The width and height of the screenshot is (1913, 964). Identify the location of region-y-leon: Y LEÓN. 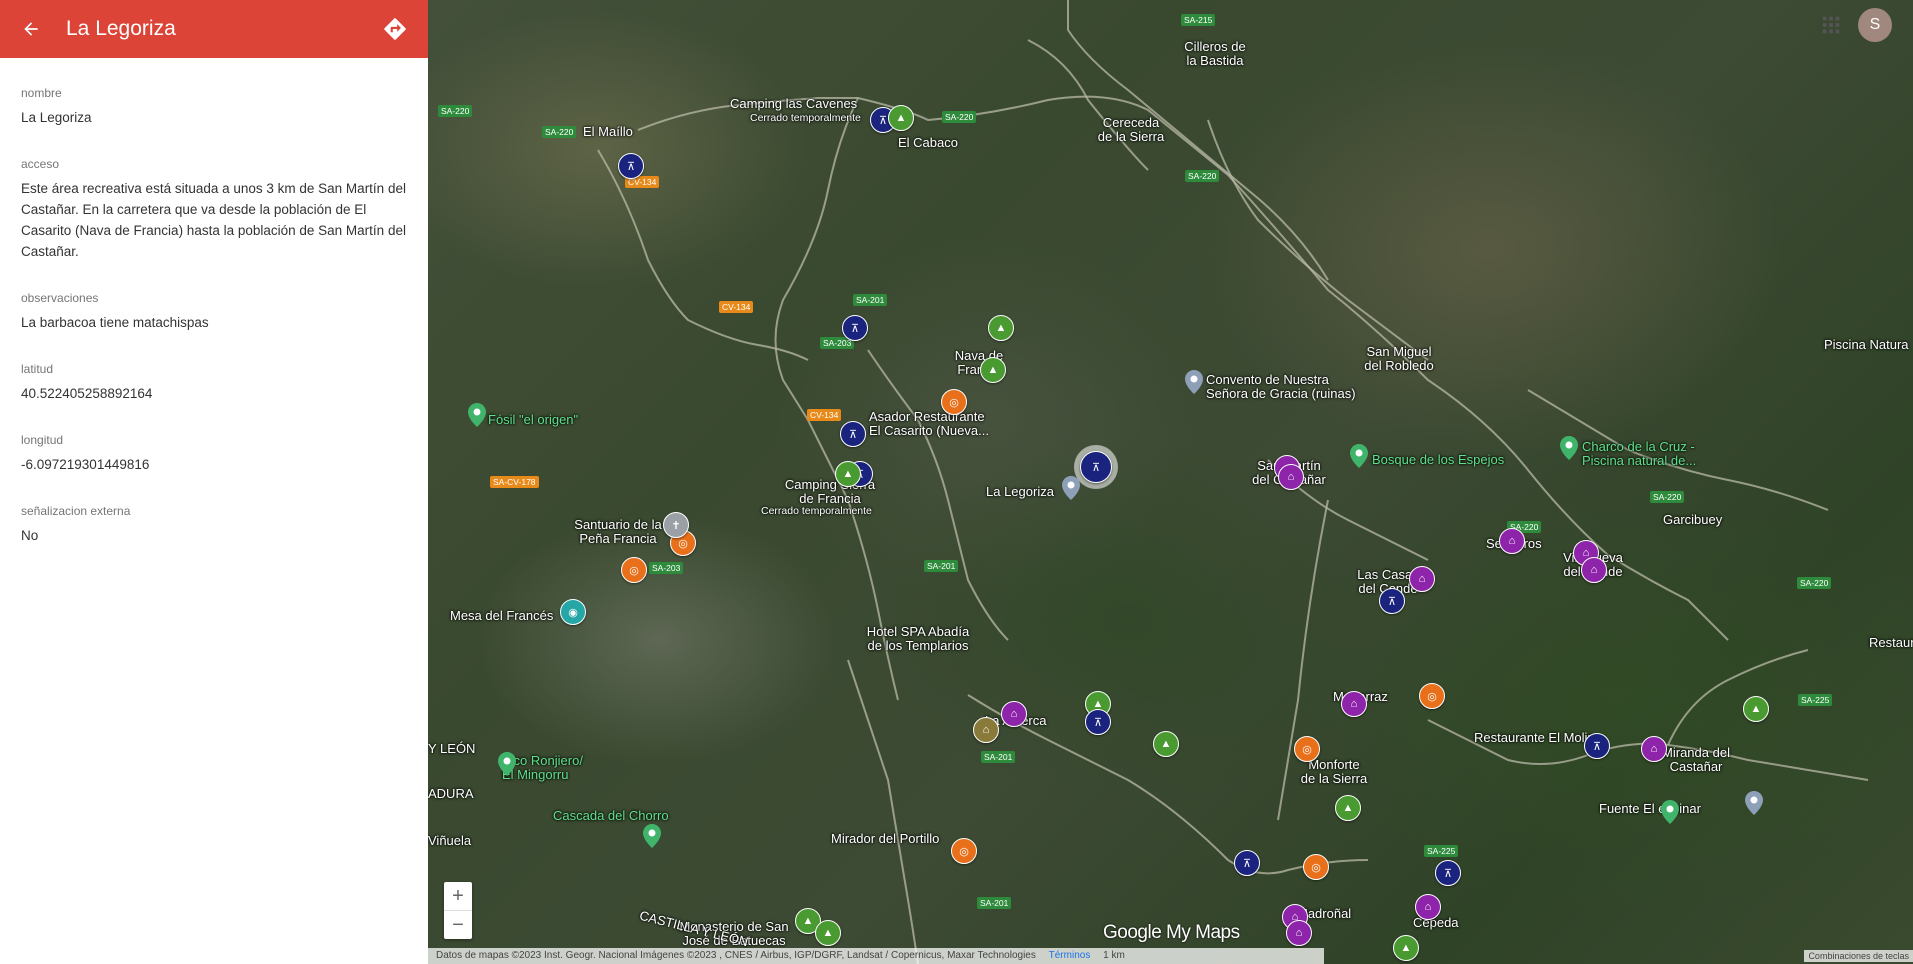
(452, 748).